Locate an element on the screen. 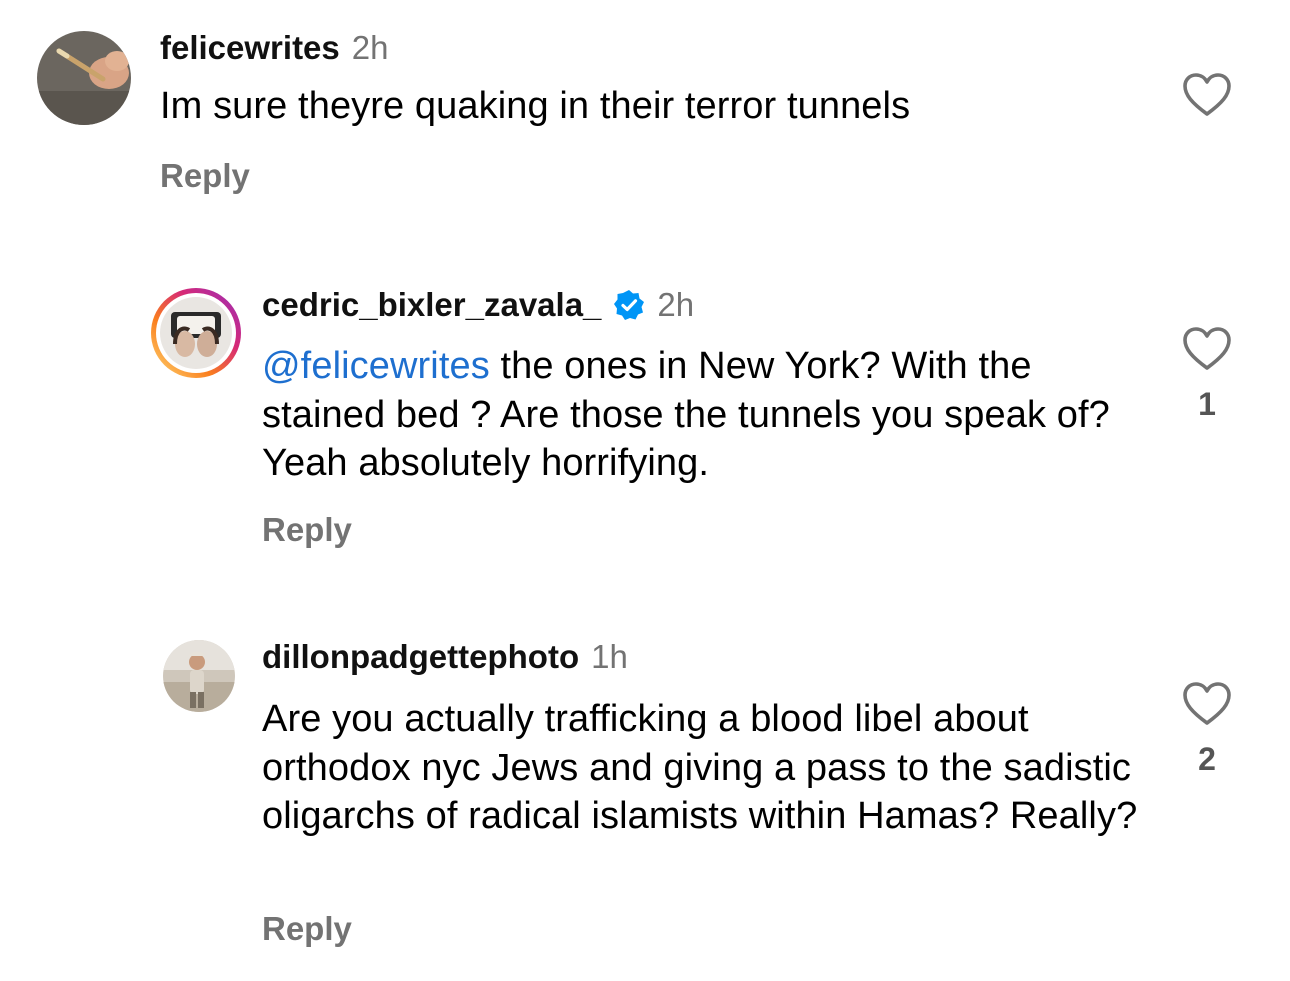 This screenshot has height=981, width=1290. person-photo-avatar-icon is located at coordinates (199, 676).